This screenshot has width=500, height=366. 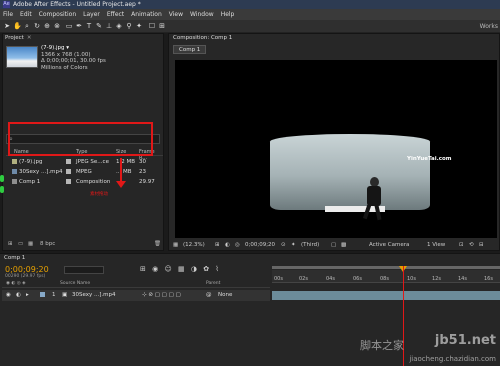 What do you see at coordinates (228, 14) in the screenshot?
I see `menu-help: Help` at bounding box center [228, 14].